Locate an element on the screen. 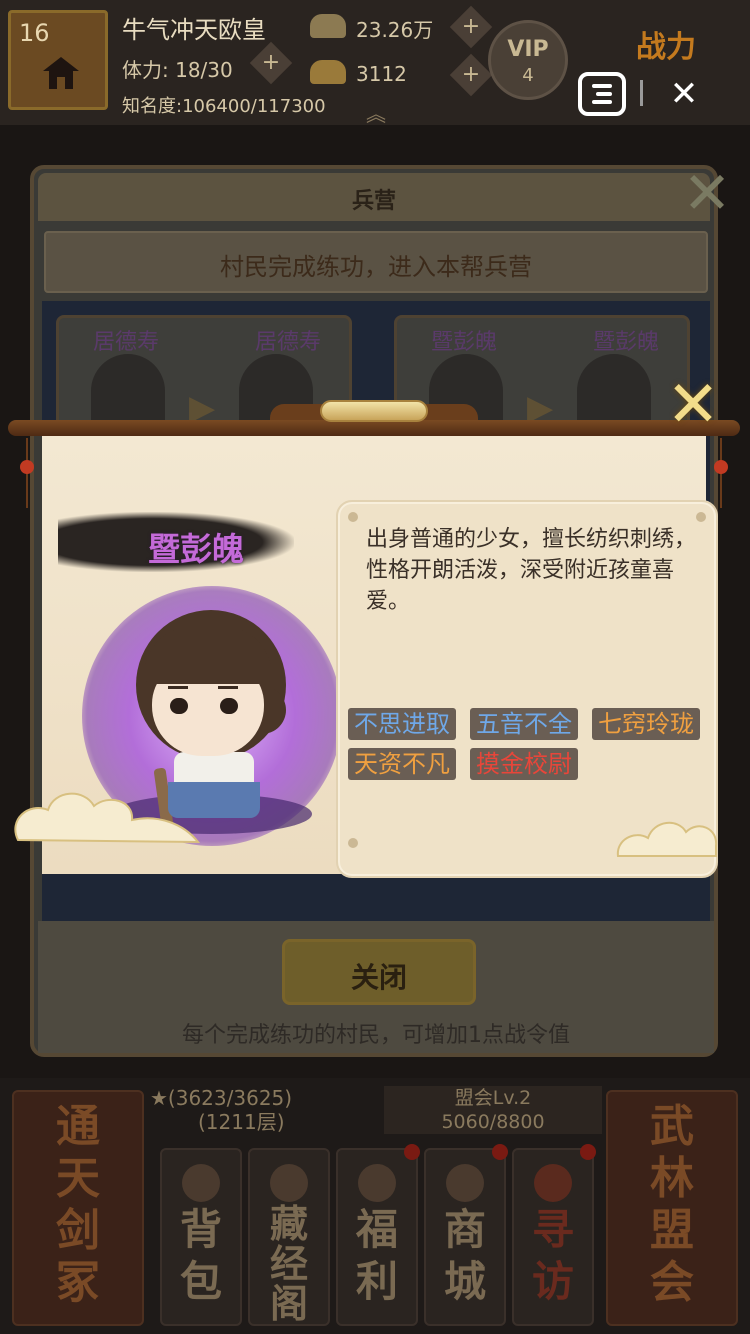  nav-label: 福利 is located at coordinates (376, 1255).